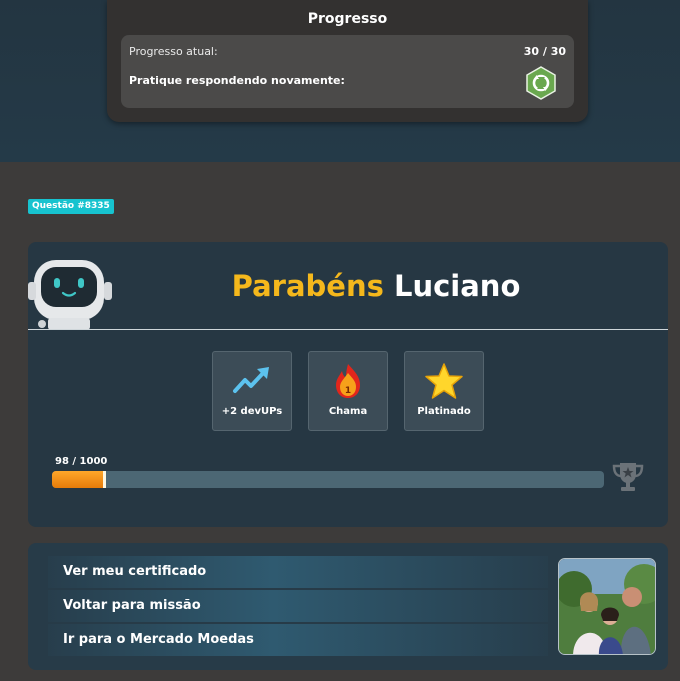 The image size is (680, 681). What do you see at coordinates (237, 80) in the screenshot?
I see `practice-label: Pratique respondendo novamente:` at bounding box center [237, 80].